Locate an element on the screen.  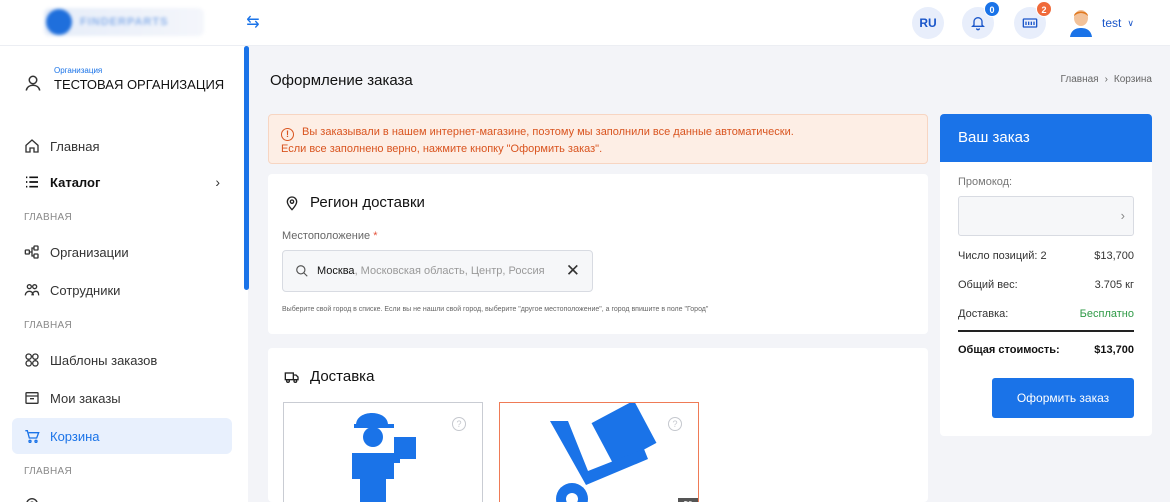
total-label: Общая стоимость: is located at coordinates (1009, 350).